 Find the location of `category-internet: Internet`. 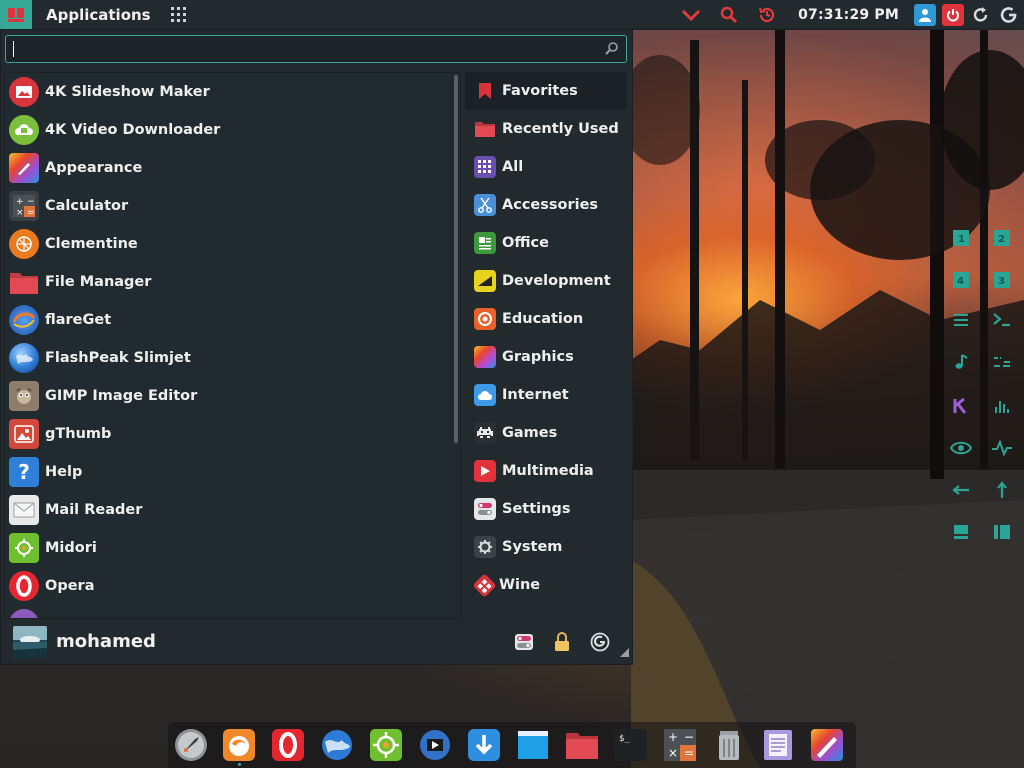

category-internet: Internet is located at coordinates (546, 395).